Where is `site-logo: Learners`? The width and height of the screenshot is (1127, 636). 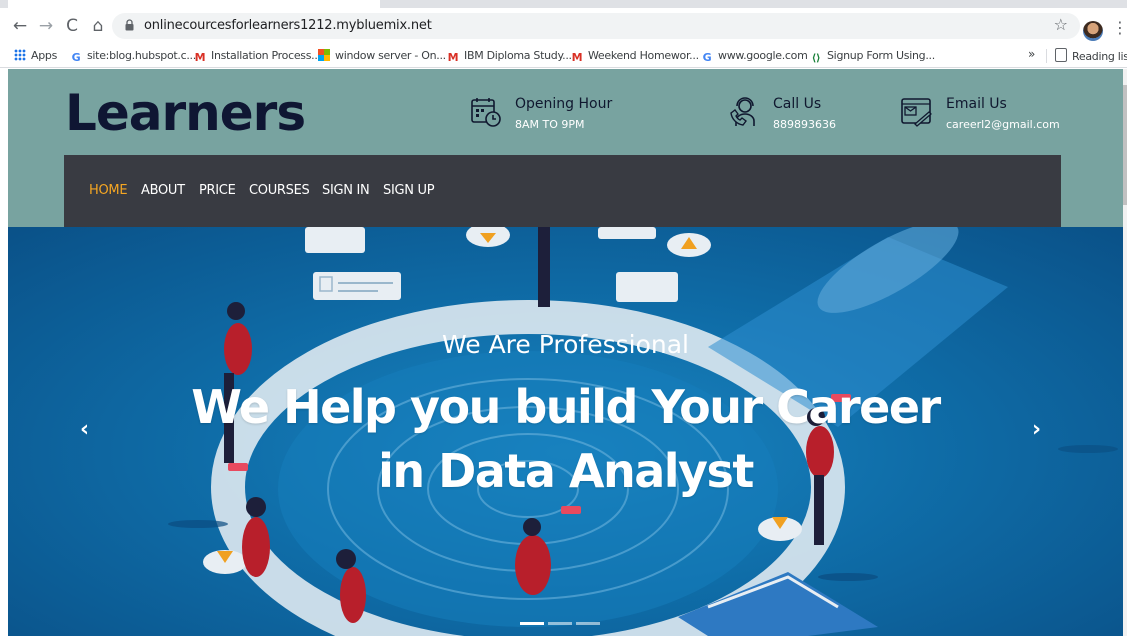 site-logo: Learners is located at coordinates (185, 113).